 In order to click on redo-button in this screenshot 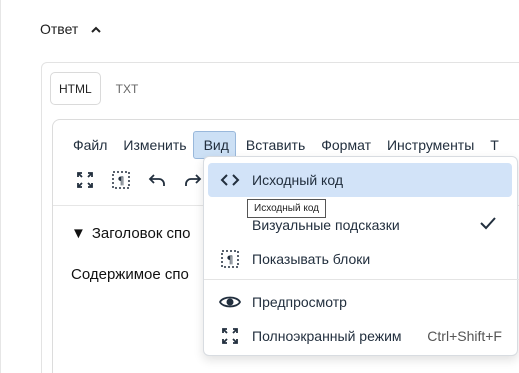, I will do `click(193, 182)`.